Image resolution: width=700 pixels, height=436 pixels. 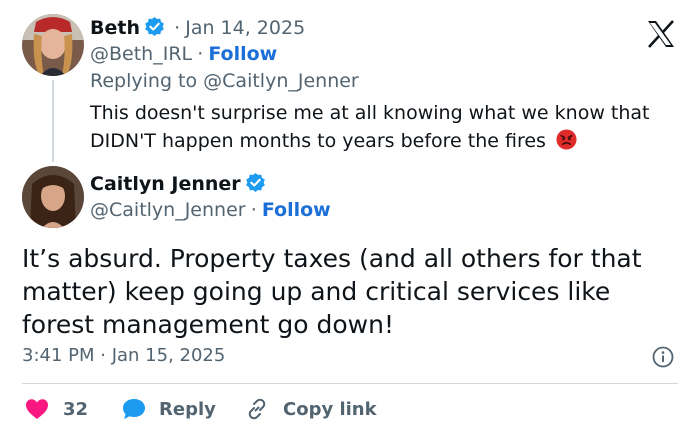 What do you see at coordinates (168, 210) in the screenshot?
I see `author-handle: @Caitlyn_Jenner` at bounding box center [168, 210].